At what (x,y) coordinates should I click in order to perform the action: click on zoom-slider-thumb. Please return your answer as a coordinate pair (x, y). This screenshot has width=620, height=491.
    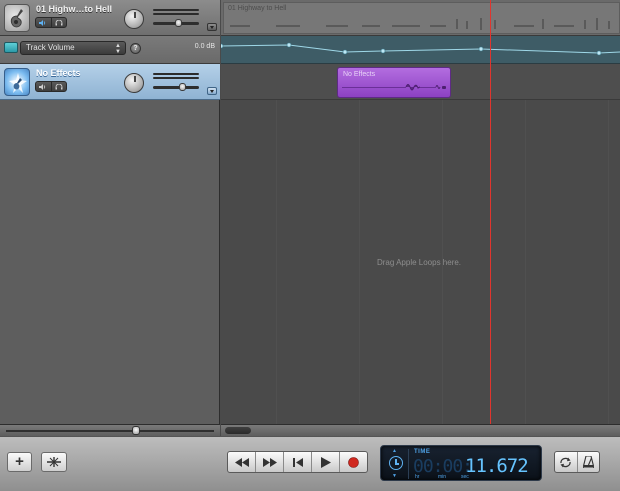
    Looking at the image, I should click on (136, 430).